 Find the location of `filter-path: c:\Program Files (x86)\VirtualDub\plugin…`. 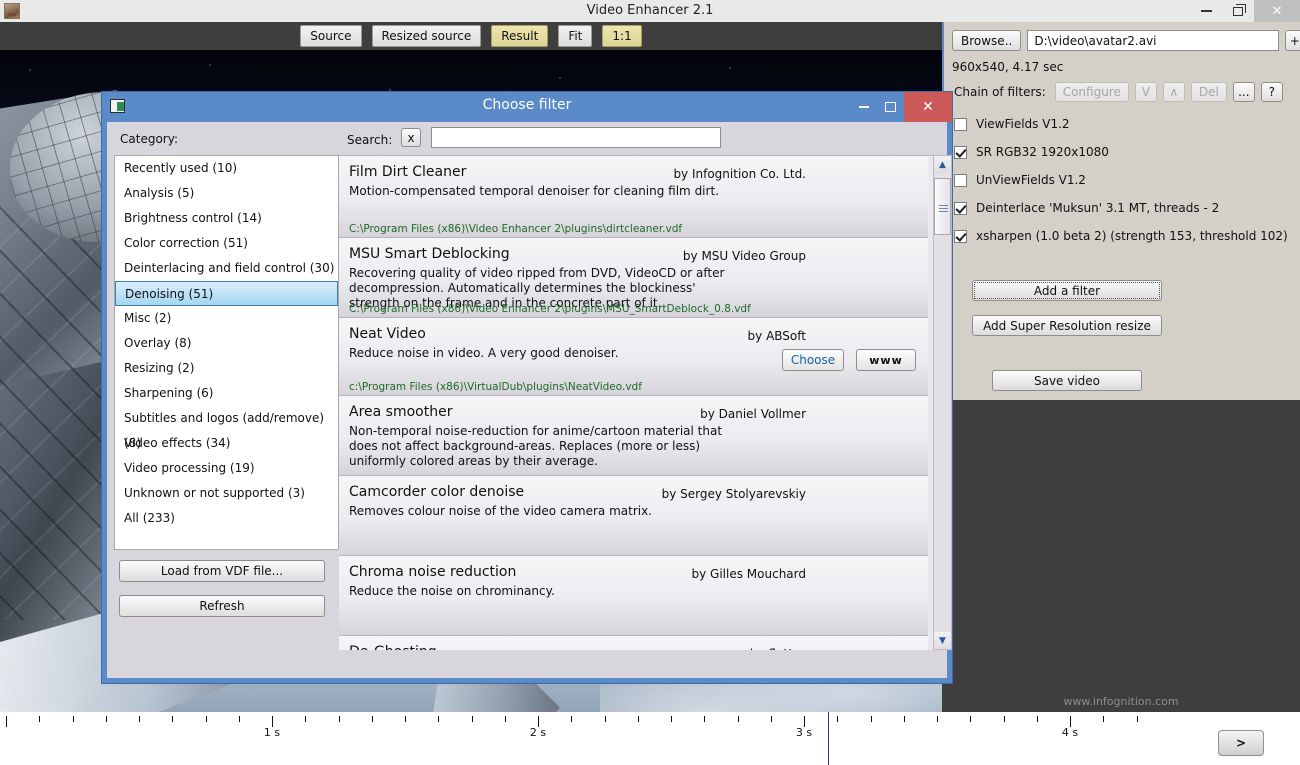

filter-path: c:\Program Files (x86)\VirtualDub\plugin… is located at coordinates (495, 387).